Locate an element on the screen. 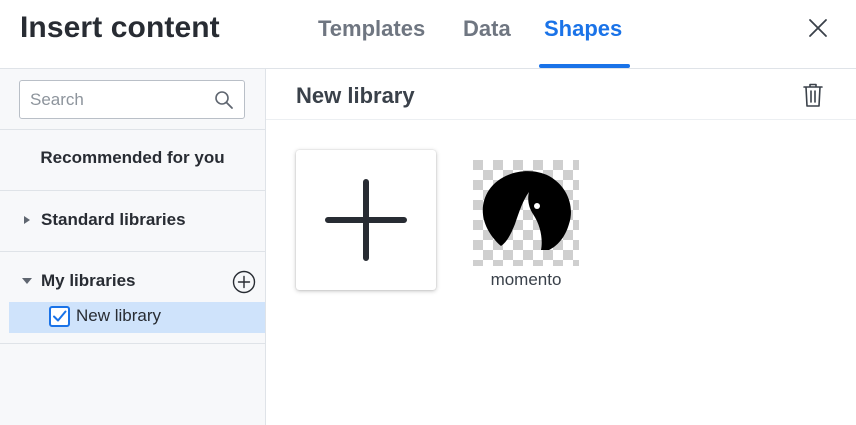  my-libraries-row: My libraries is located at coordinates (132, 282).